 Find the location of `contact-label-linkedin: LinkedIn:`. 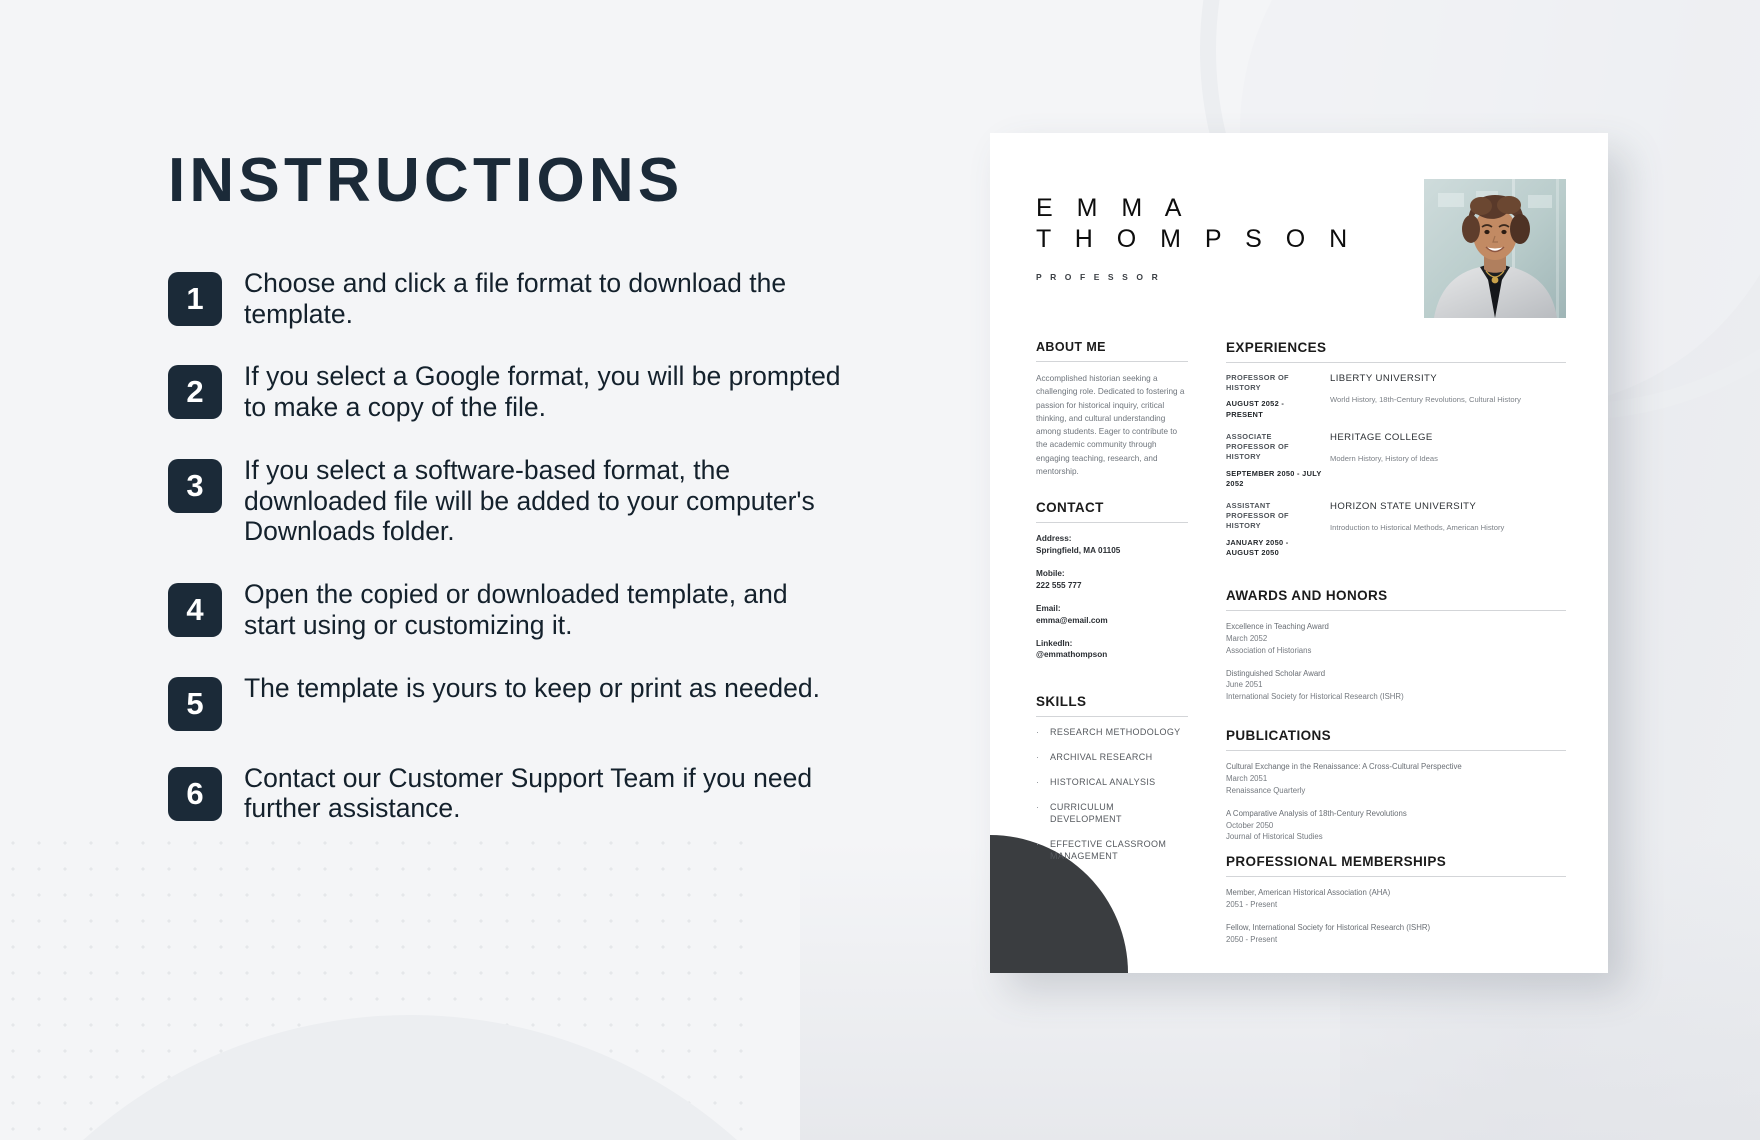

contact-label-linkedin: LinkedIn: is located at coordinates (1054, 643).